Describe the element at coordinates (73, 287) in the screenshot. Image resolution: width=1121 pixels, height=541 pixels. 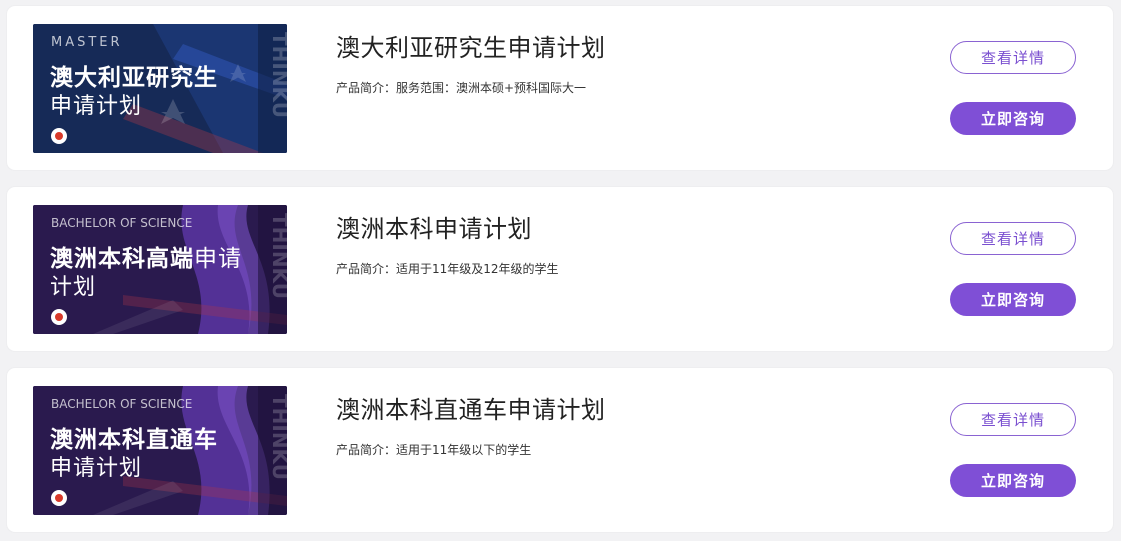
I see `banner-title-line2: 计划` at that location.